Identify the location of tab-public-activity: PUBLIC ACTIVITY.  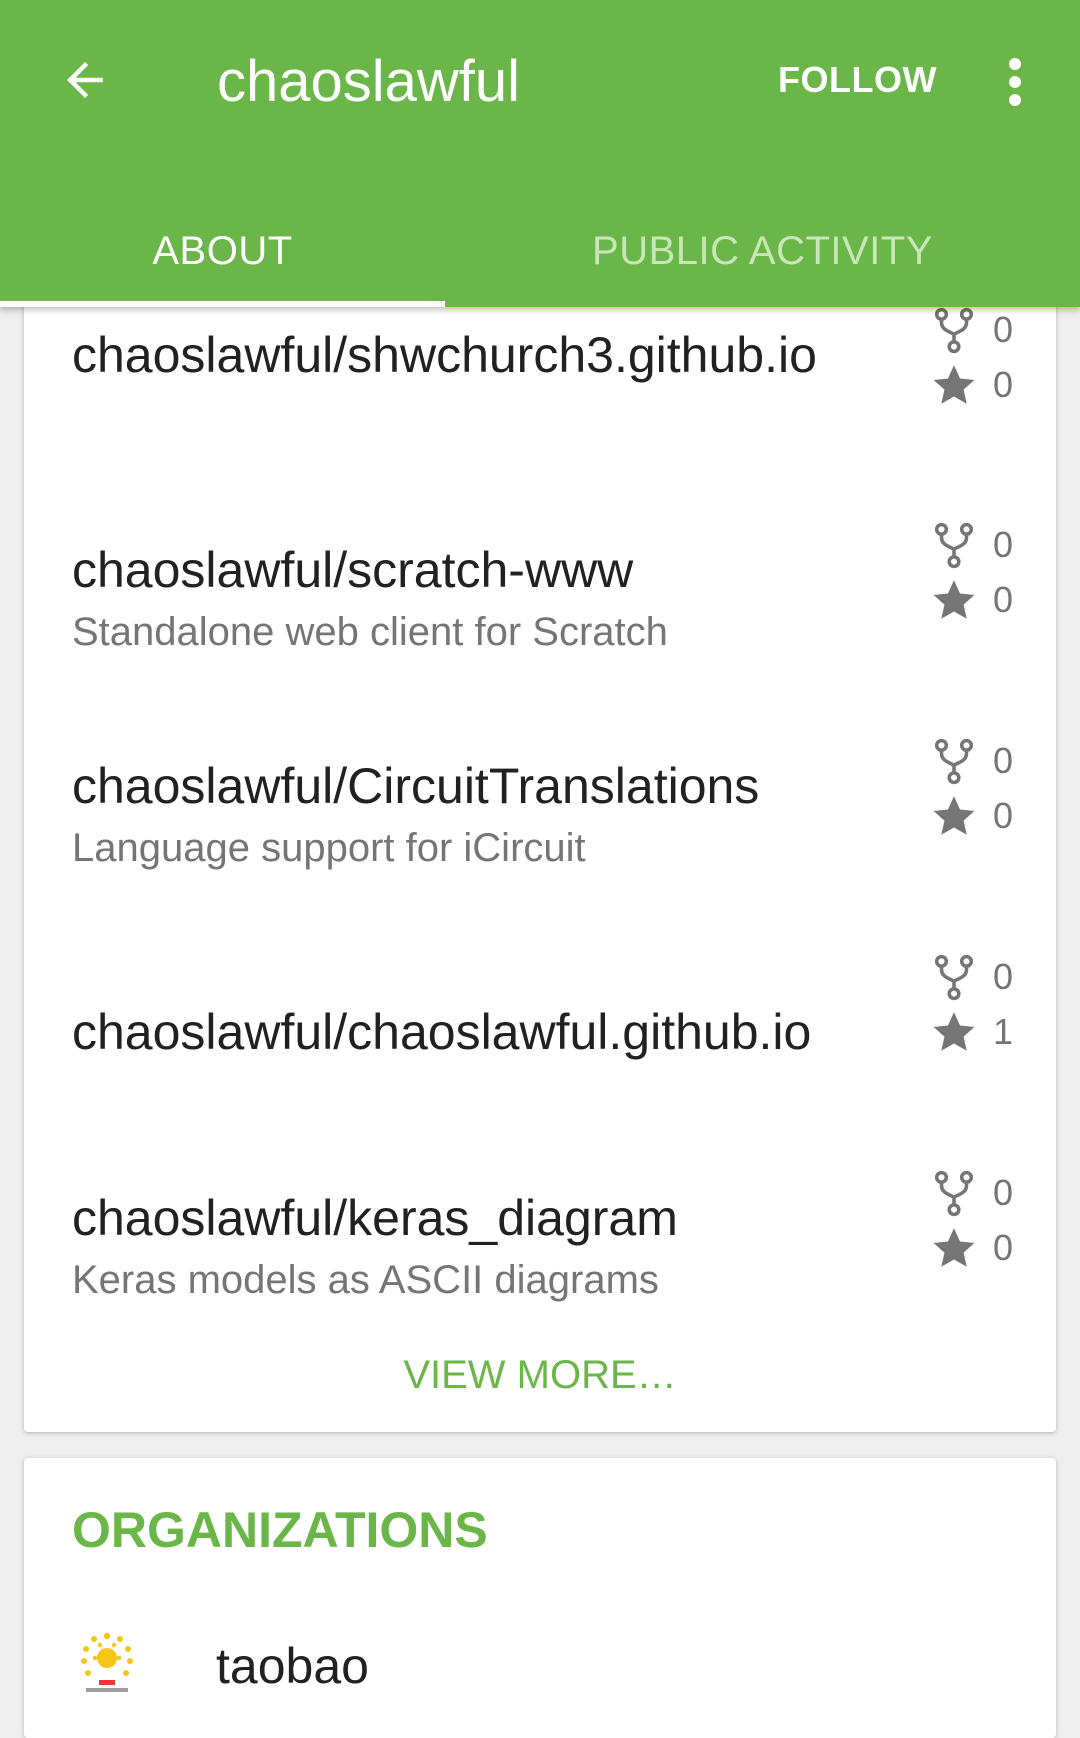
(762, 251).